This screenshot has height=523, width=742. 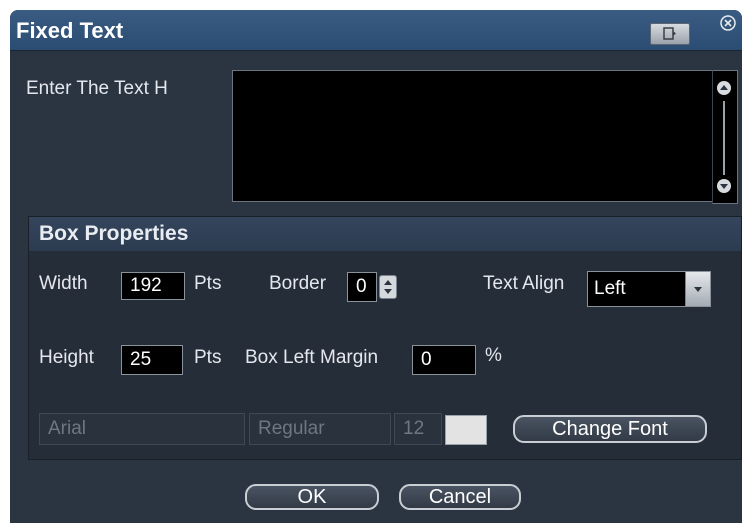 I want to click on width-label: Width, so click(x=63, y=283).